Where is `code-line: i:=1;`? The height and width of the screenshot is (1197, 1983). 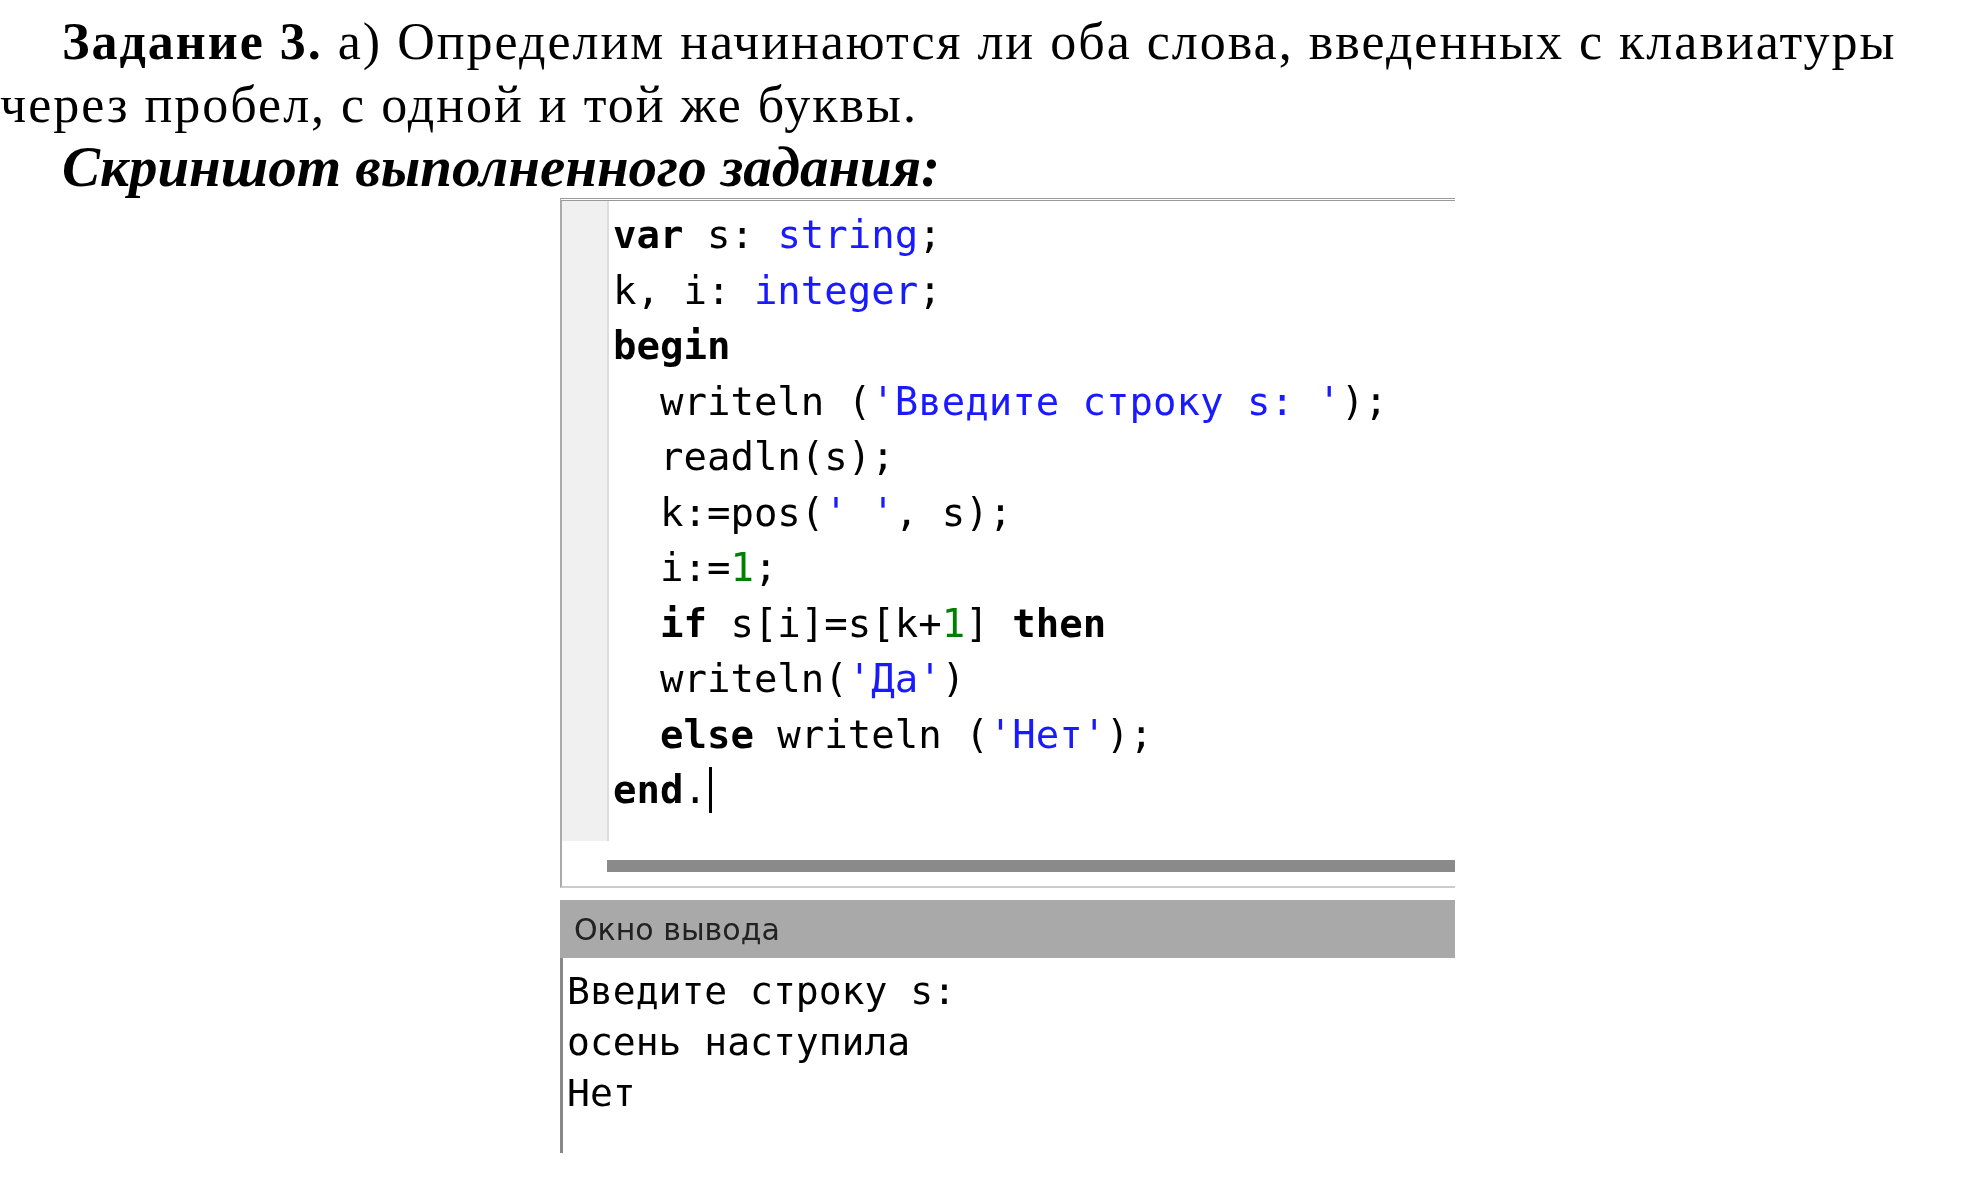
code-line: i:=1; is located at coordinates (718, 568).